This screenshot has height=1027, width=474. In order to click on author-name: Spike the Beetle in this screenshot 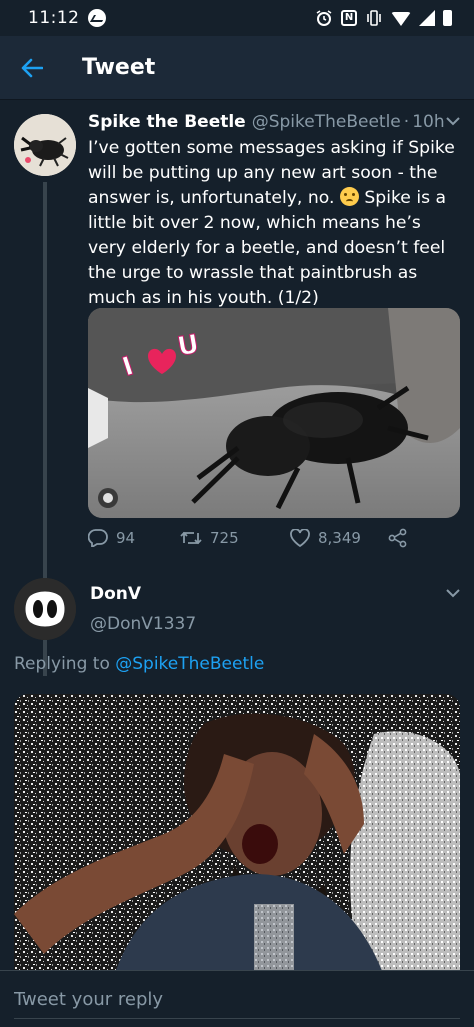, I will do `click(167, 122)`.